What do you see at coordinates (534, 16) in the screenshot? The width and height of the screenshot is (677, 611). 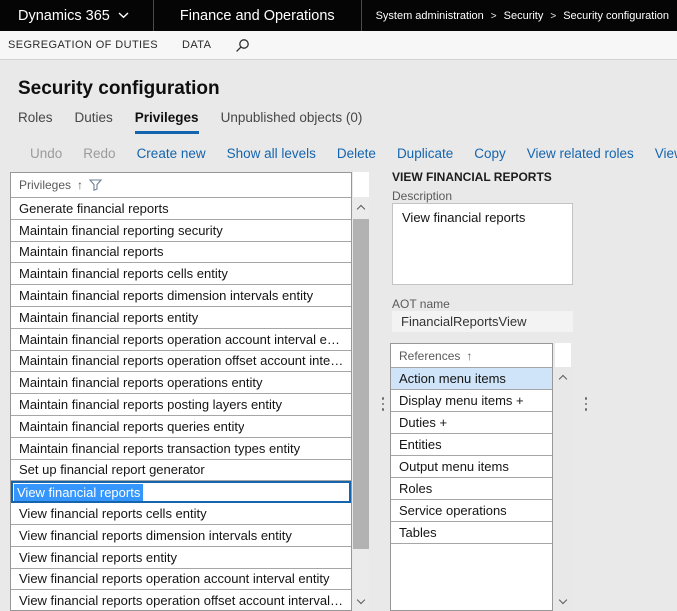 I see `breadcrumb-item: Security` at bounding box center [534, 16].